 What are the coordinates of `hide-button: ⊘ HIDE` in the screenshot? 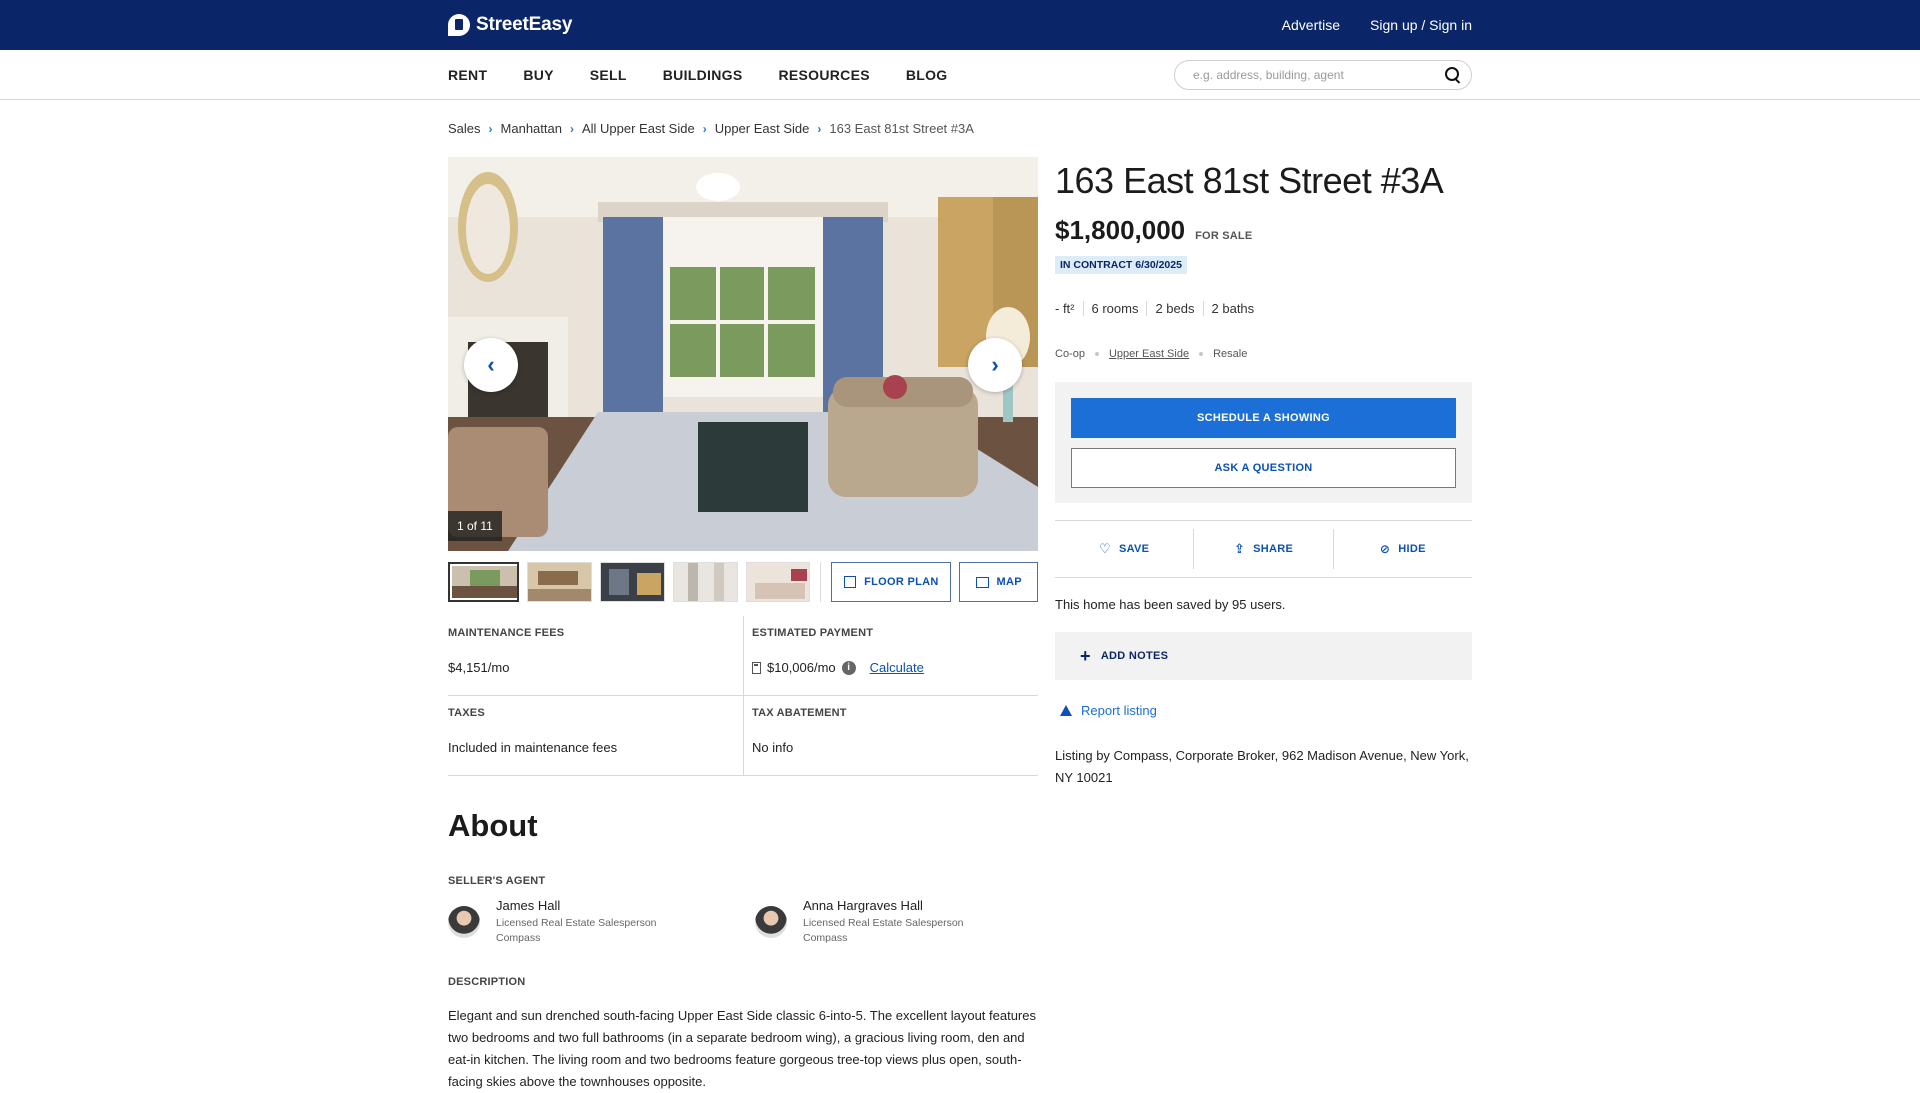 It's located at (1402, 549).